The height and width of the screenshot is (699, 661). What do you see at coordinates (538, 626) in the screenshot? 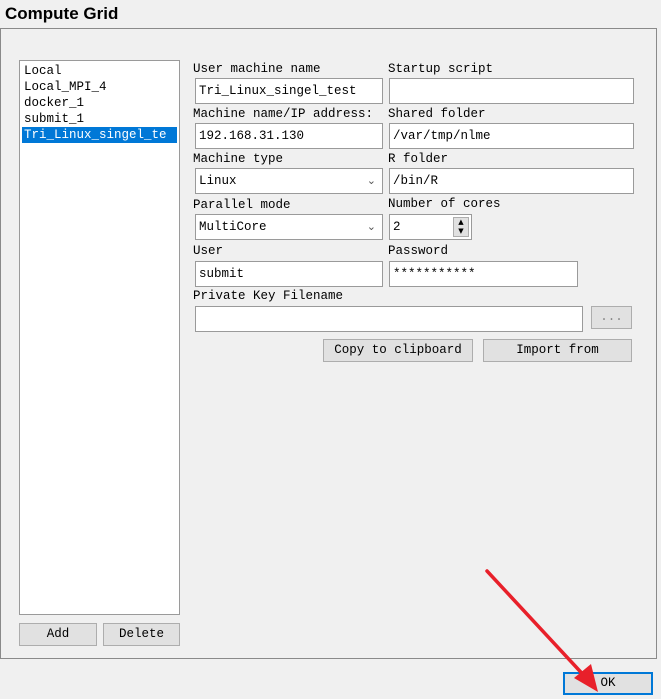
I see `arrow-shaft` at bounding box center [538, 626].